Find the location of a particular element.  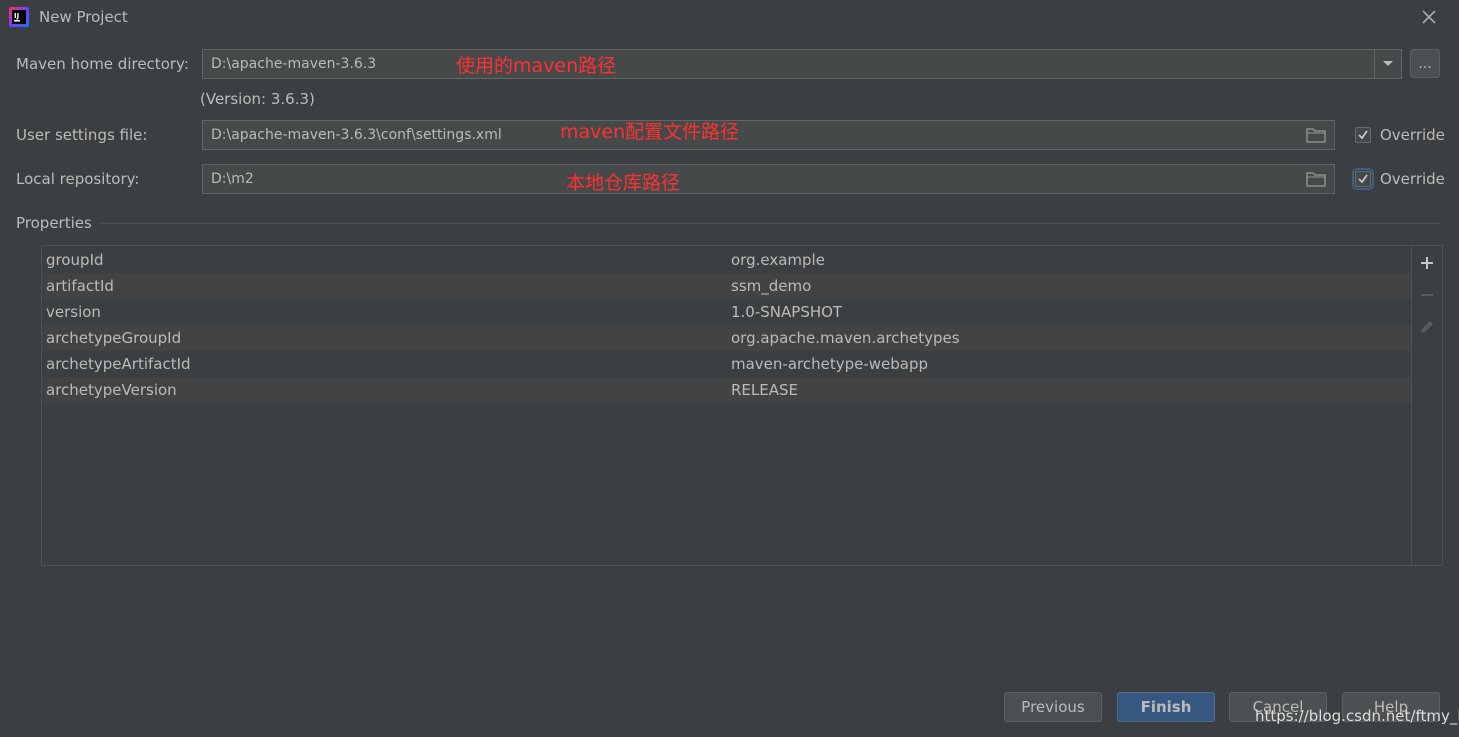

title-bar is located at coordinates (729, 18).